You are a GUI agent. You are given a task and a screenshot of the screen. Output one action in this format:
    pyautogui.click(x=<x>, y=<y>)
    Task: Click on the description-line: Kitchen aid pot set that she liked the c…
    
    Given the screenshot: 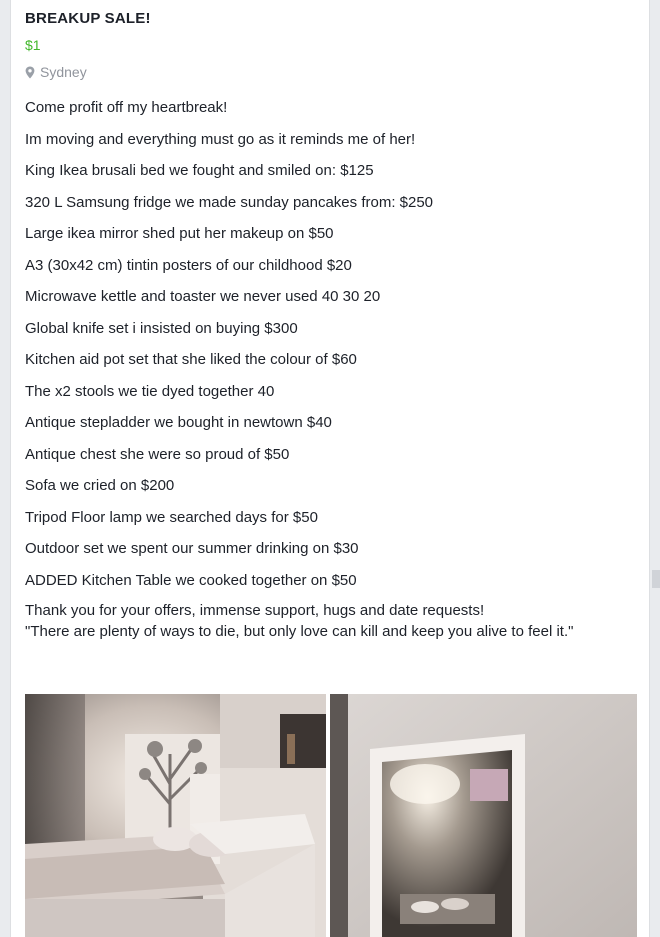 What is the action you would take?
    pyautogui.click(x=191, y=359)
    